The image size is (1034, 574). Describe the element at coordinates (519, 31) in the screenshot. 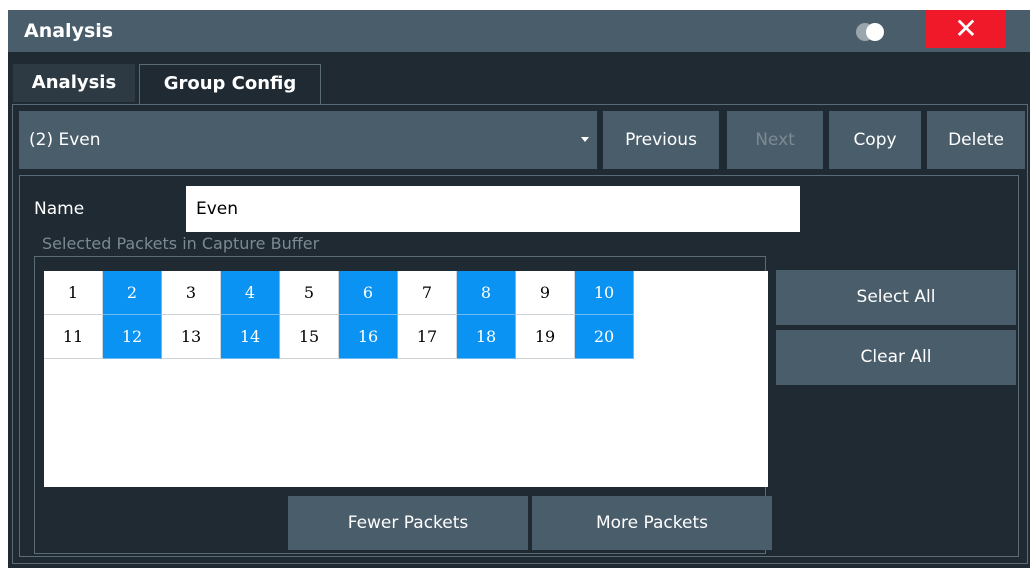

I see `title-bar: Analysis ✕` at that location.